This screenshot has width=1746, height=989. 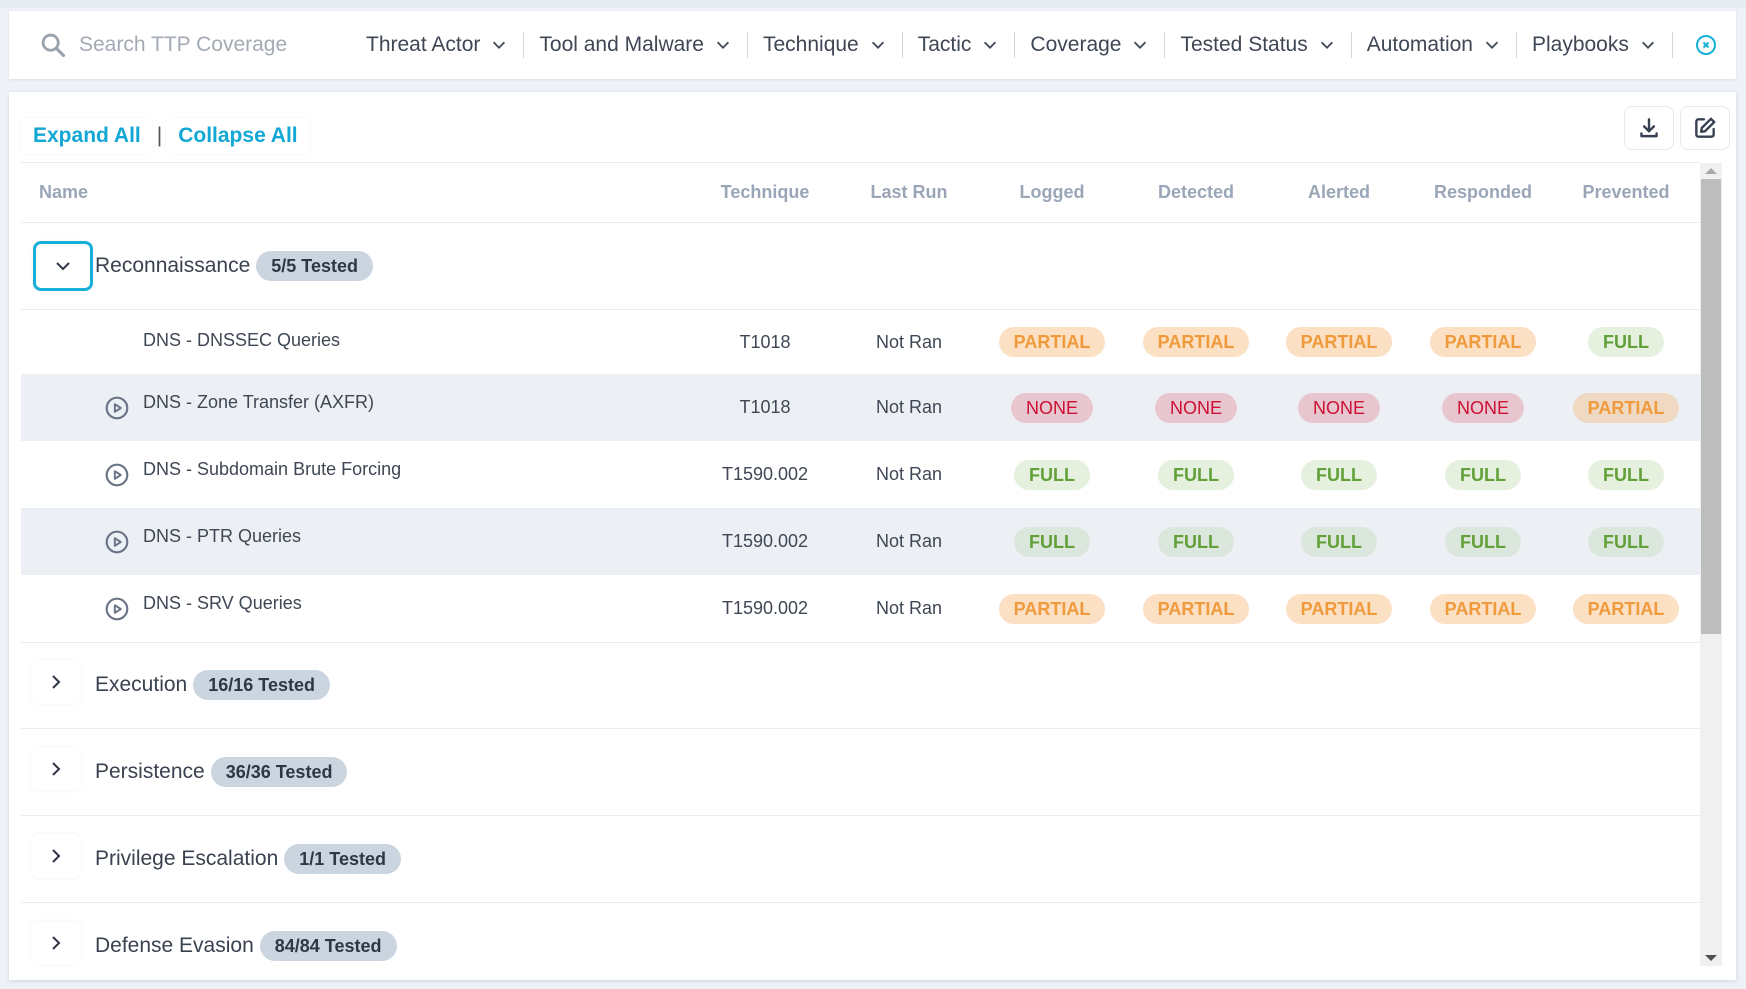 What do you see at coordinates (873, 4) in the screenshot?
I see `top-strip` at bounding box center [873, 4].